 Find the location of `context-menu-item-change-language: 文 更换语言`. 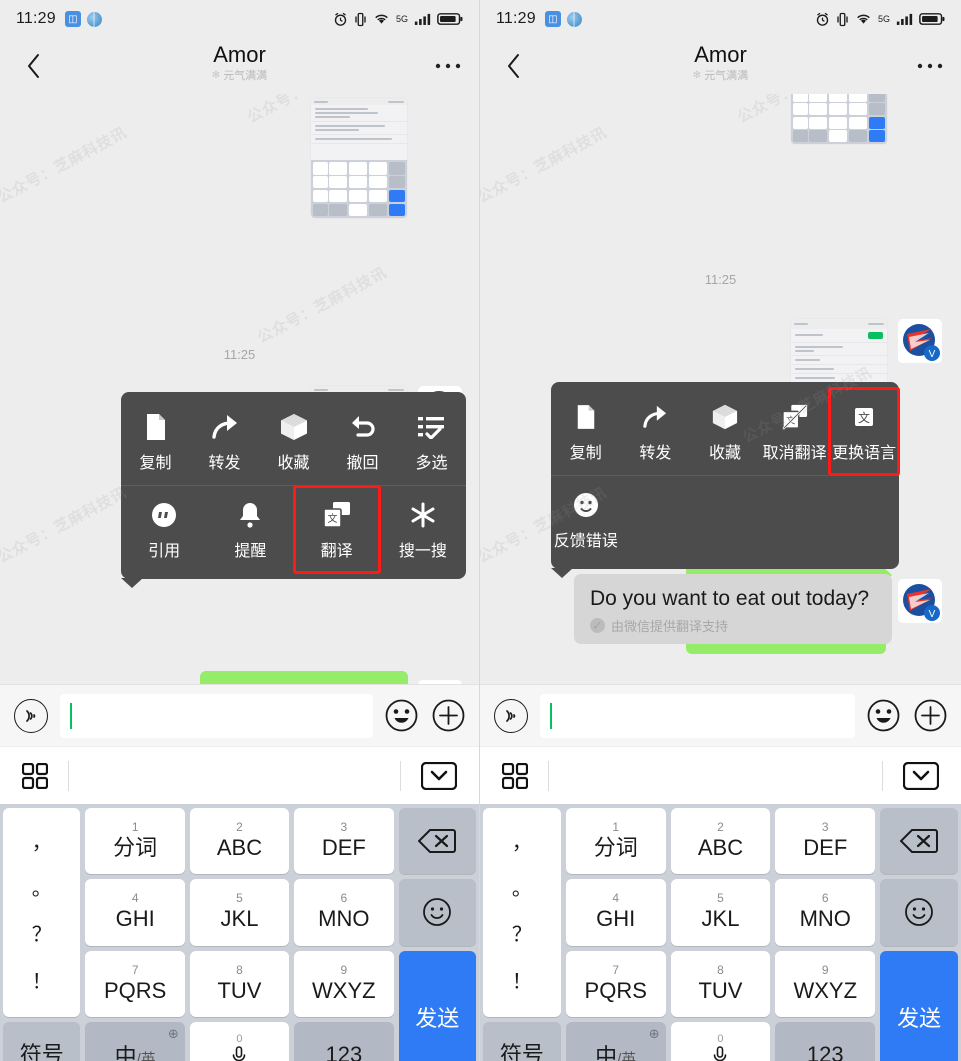

context-menu-item-change-language: 文 更换语言 is located at coordinates (864, 431).